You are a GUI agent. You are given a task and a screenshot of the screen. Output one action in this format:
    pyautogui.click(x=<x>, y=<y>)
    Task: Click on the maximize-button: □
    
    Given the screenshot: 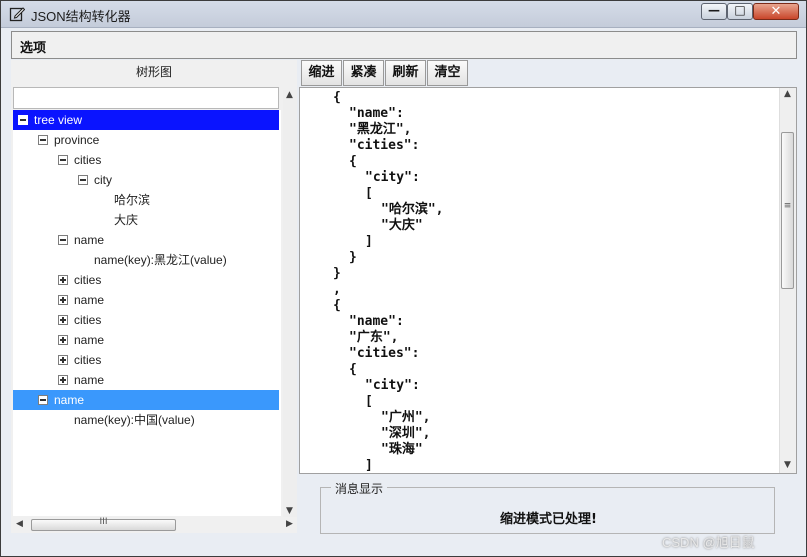 What is the action you would take?
    pyautogui.click(x=740, y=11)
    